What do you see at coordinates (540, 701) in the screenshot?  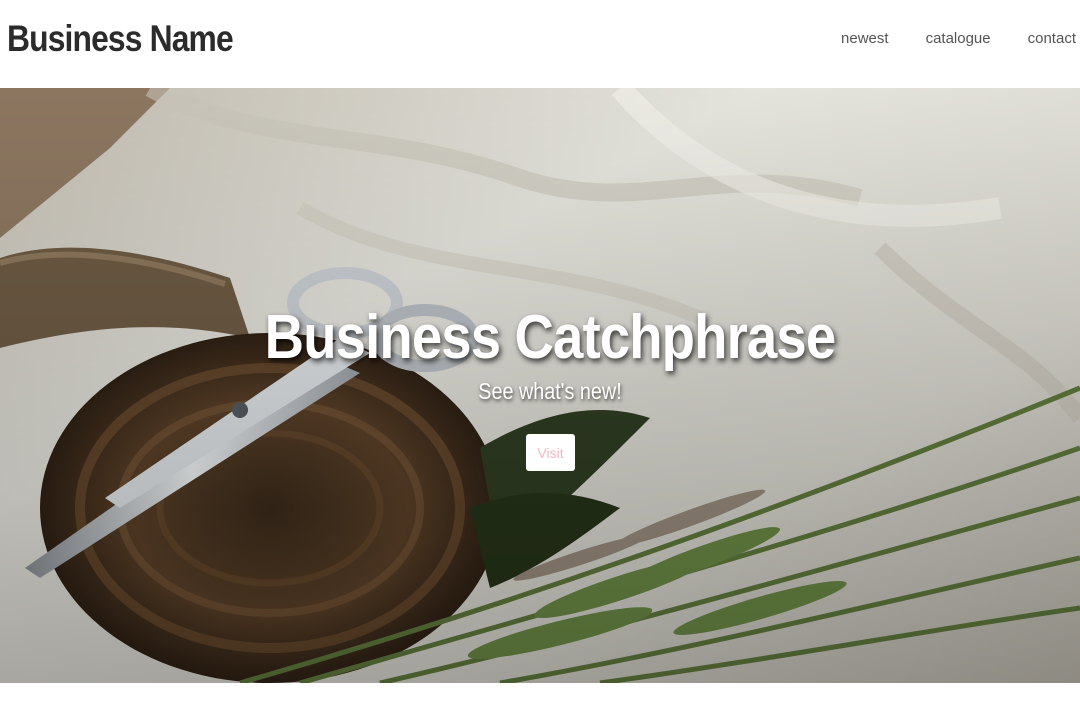 I see `page-bottom-area` at bounding box center [540, 701].